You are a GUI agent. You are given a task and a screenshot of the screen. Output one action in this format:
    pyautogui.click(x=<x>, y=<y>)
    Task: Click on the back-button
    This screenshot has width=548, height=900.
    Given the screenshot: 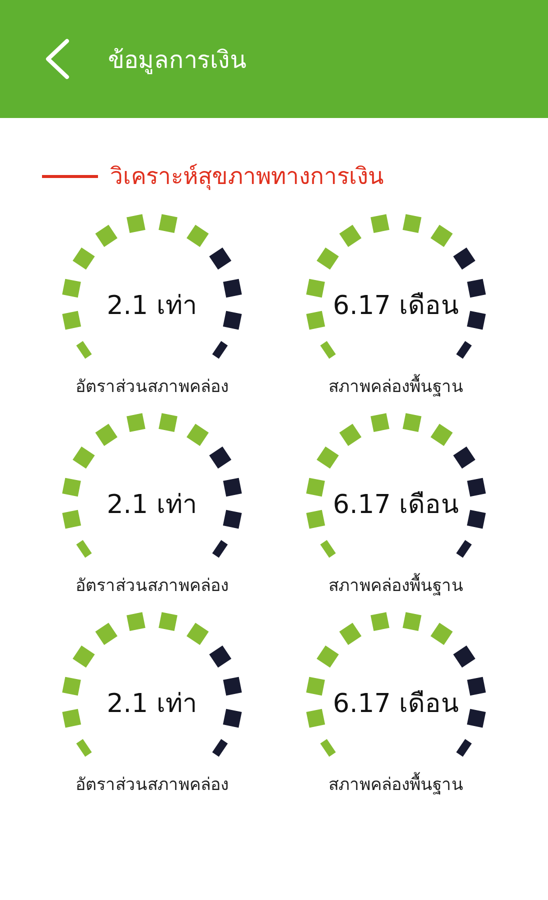 What is the action you would take?
    pyautogui.click(x=57, y=59)
    